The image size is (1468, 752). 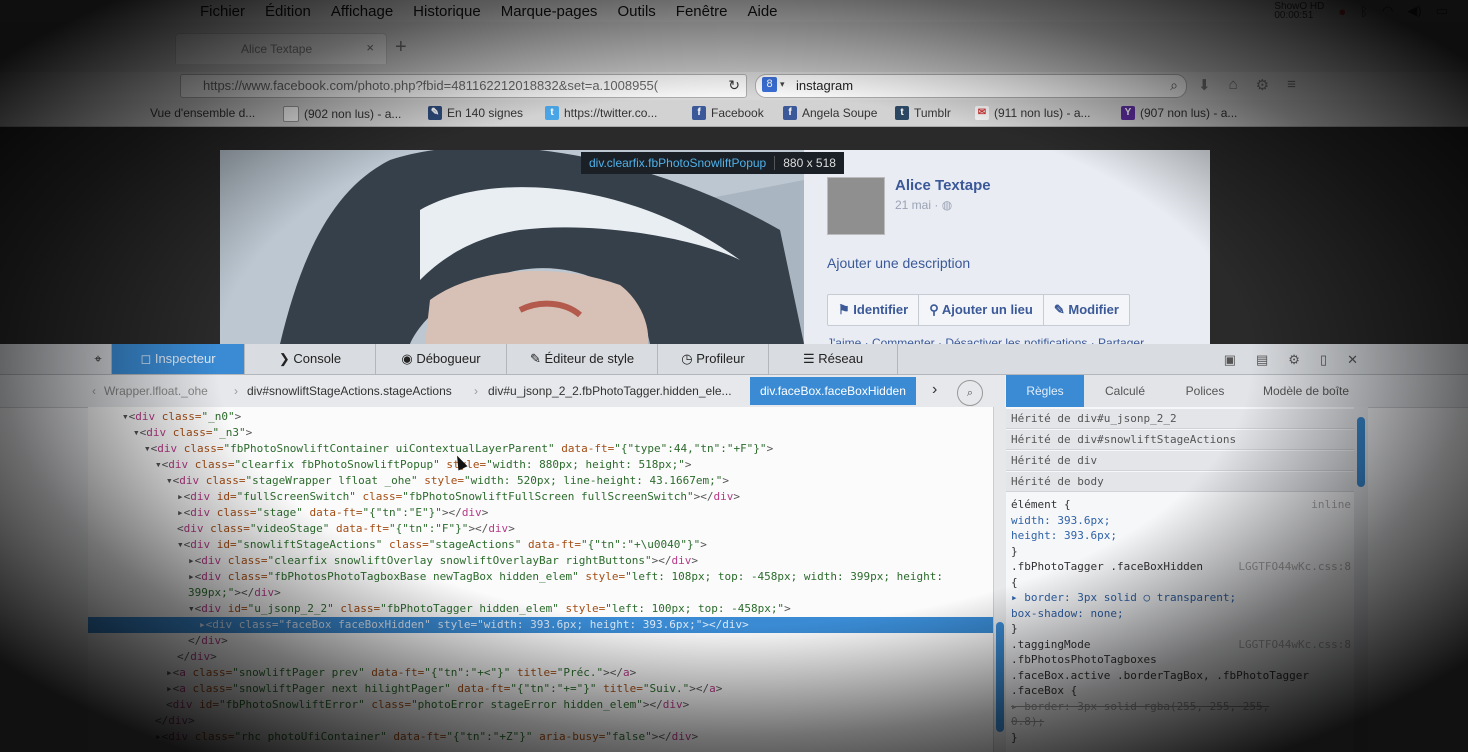 I want to click on bookmark-item: ✎ En 140 signes, so click(x=475, y=113).